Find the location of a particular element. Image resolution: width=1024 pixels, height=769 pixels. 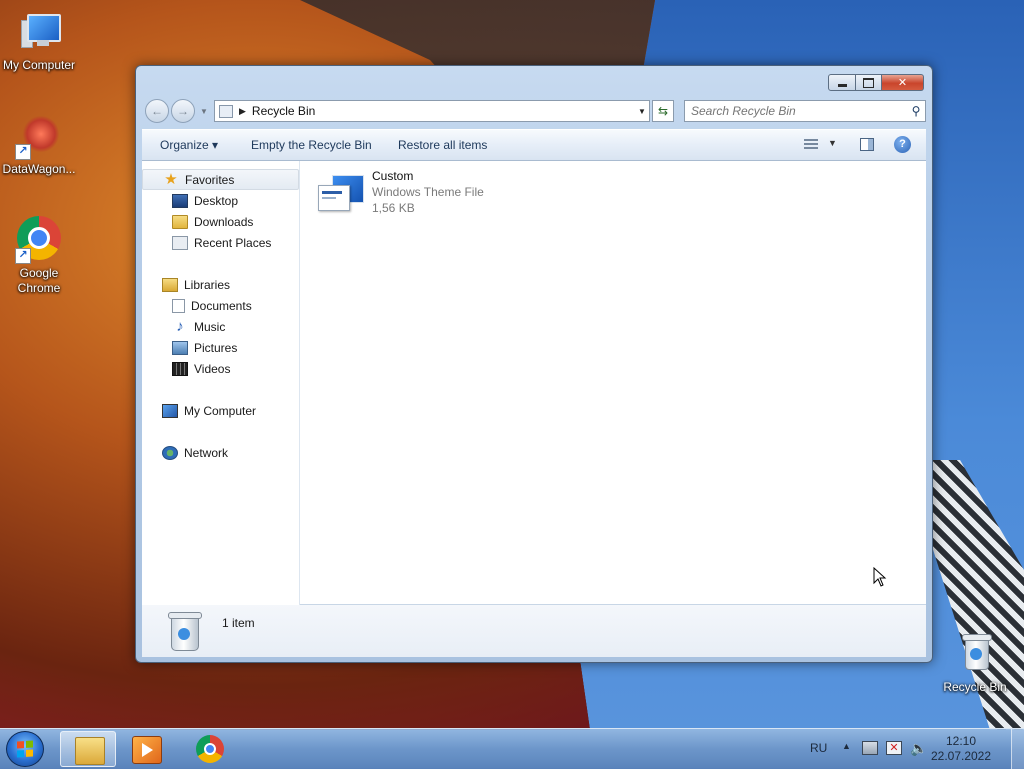

recent-pages-dropdown: ▼ is located at coordinates (204, 111).